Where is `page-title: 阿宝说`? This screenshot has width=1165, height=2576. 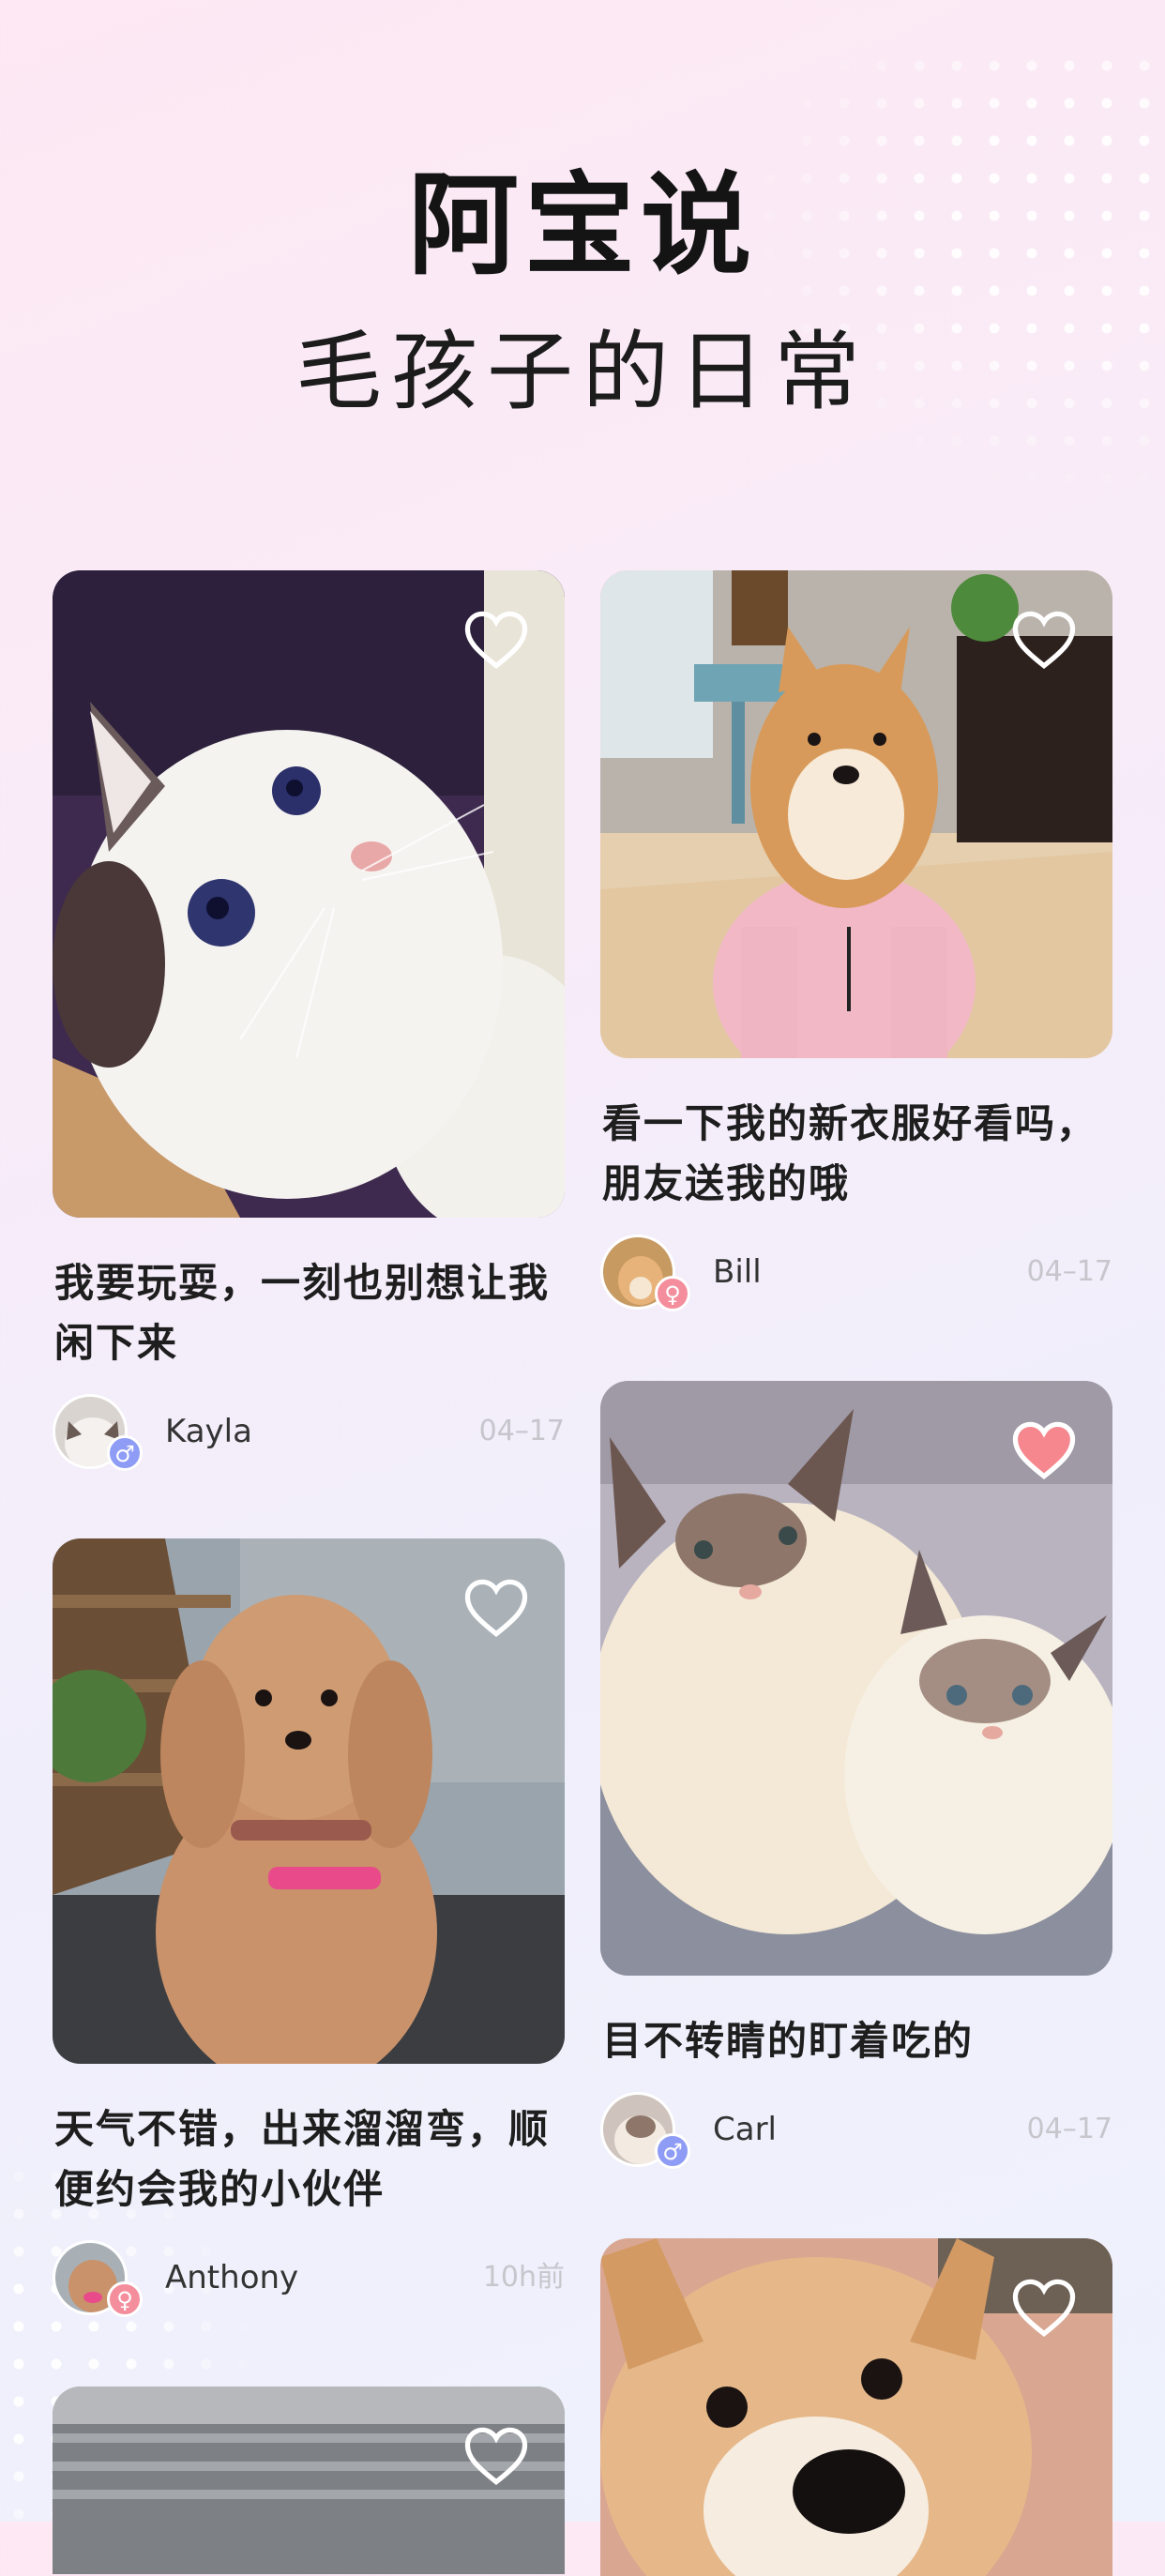
page-title: 阿宝说 is located at coordinates (582, 225).